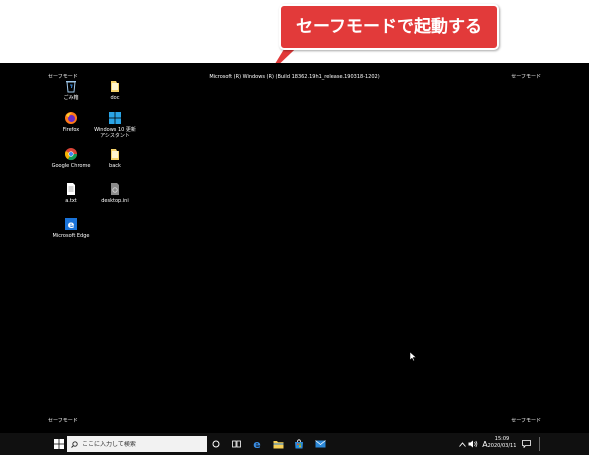  I want to click on chrome-icon, so click(71, 154).